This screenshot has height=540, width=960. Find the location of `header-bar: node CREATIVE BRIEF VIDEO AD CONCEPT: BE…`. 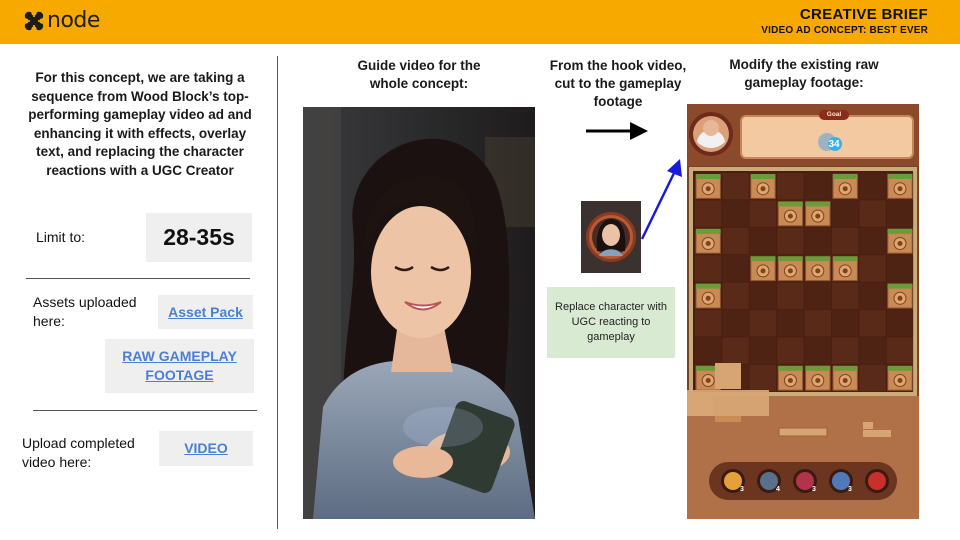

header-bar: node CREATIVE BRIEF VIDEO AD CONCEPT: BE… is located at coordinates (480, 22).